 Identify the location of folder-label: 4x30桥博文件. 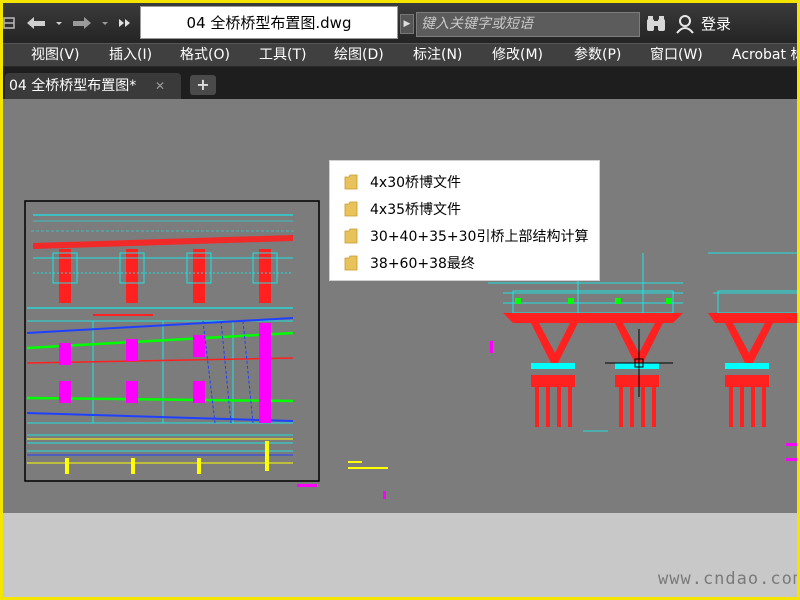
(416, 183).